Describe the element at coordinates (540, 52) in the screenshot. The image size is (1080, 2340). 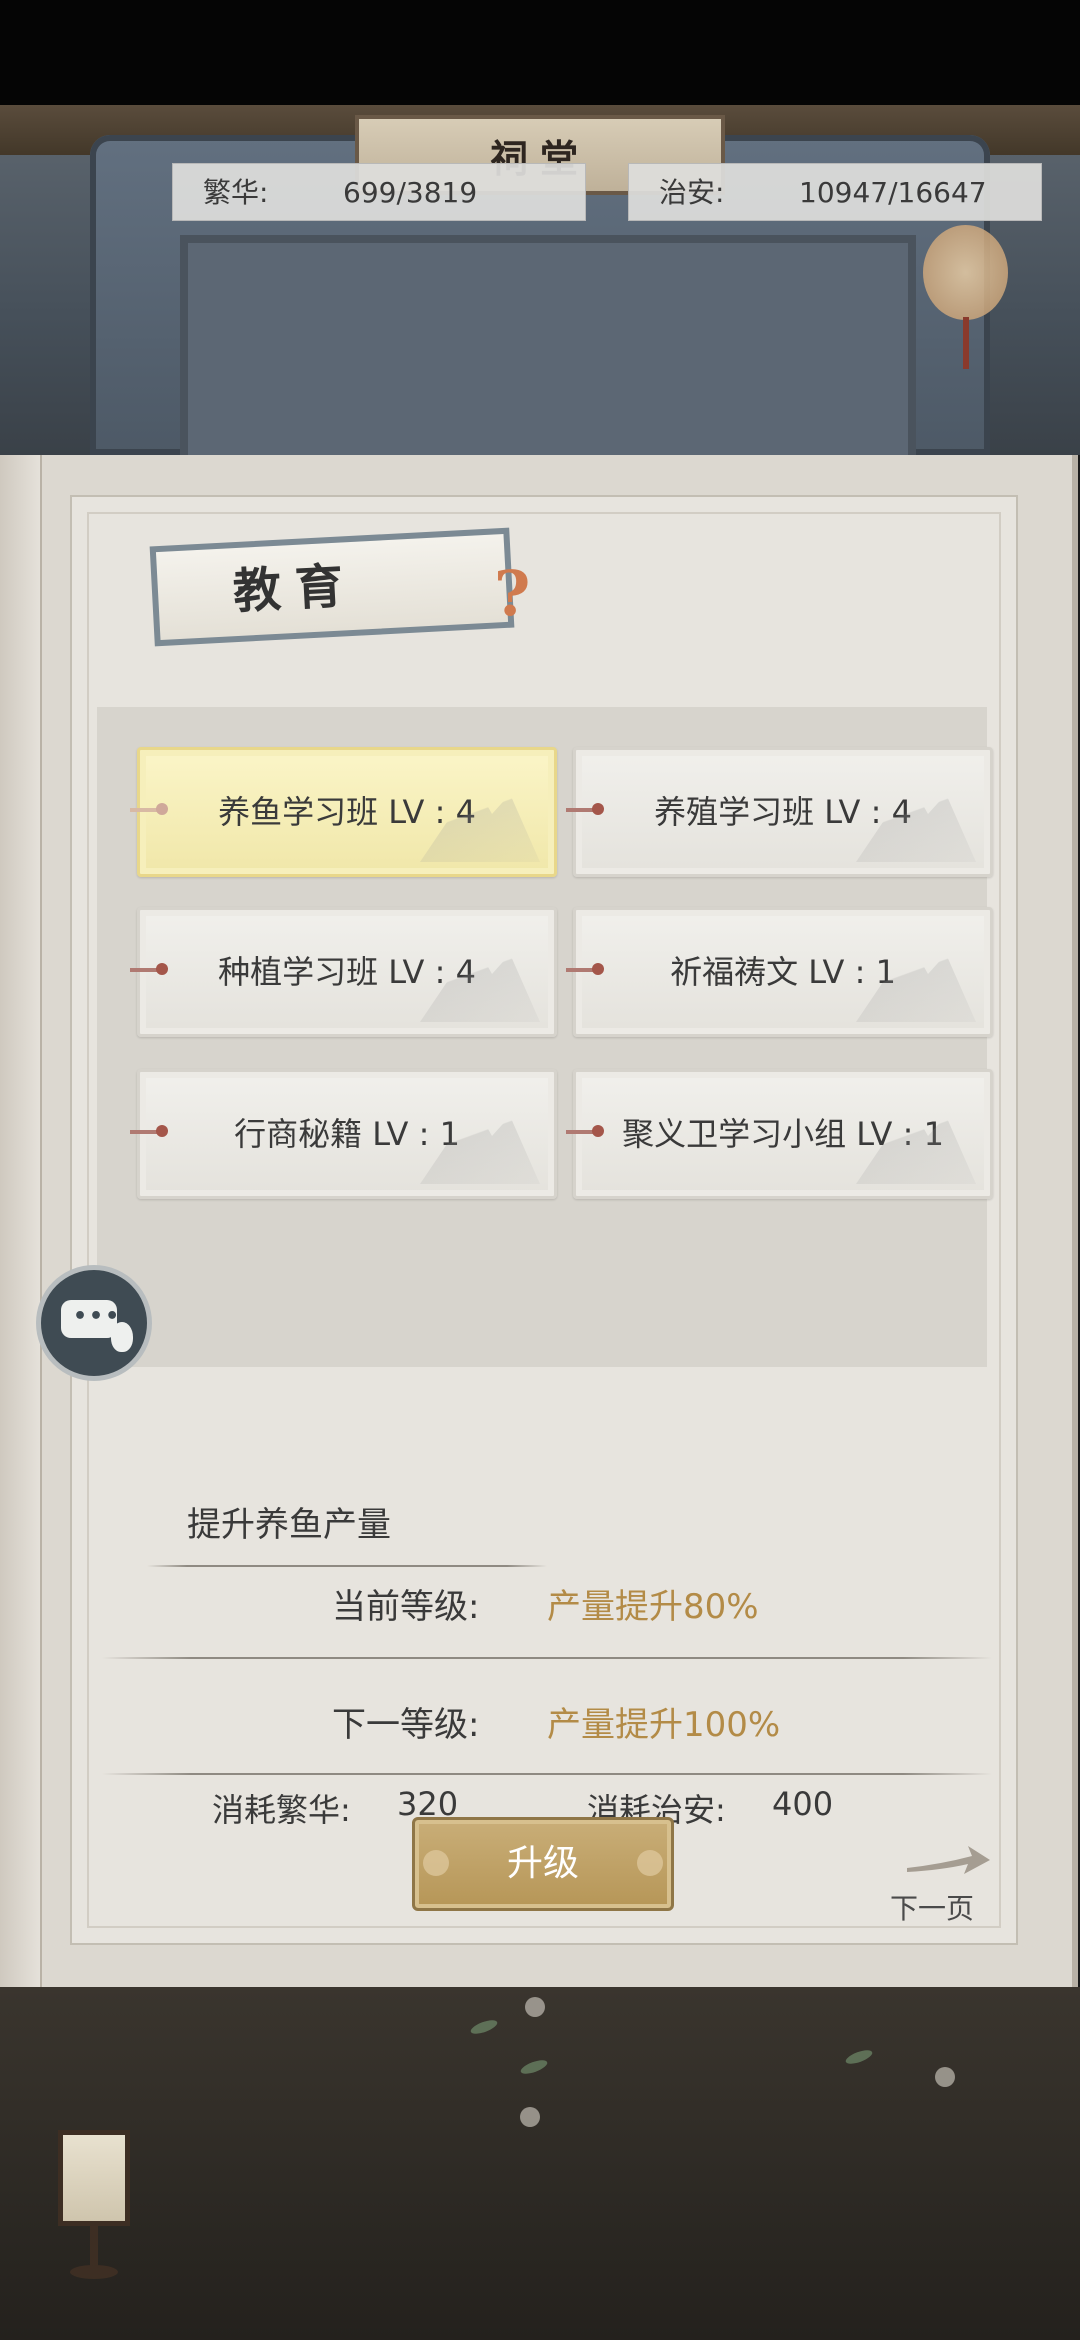
I see `status-bar` at that location.